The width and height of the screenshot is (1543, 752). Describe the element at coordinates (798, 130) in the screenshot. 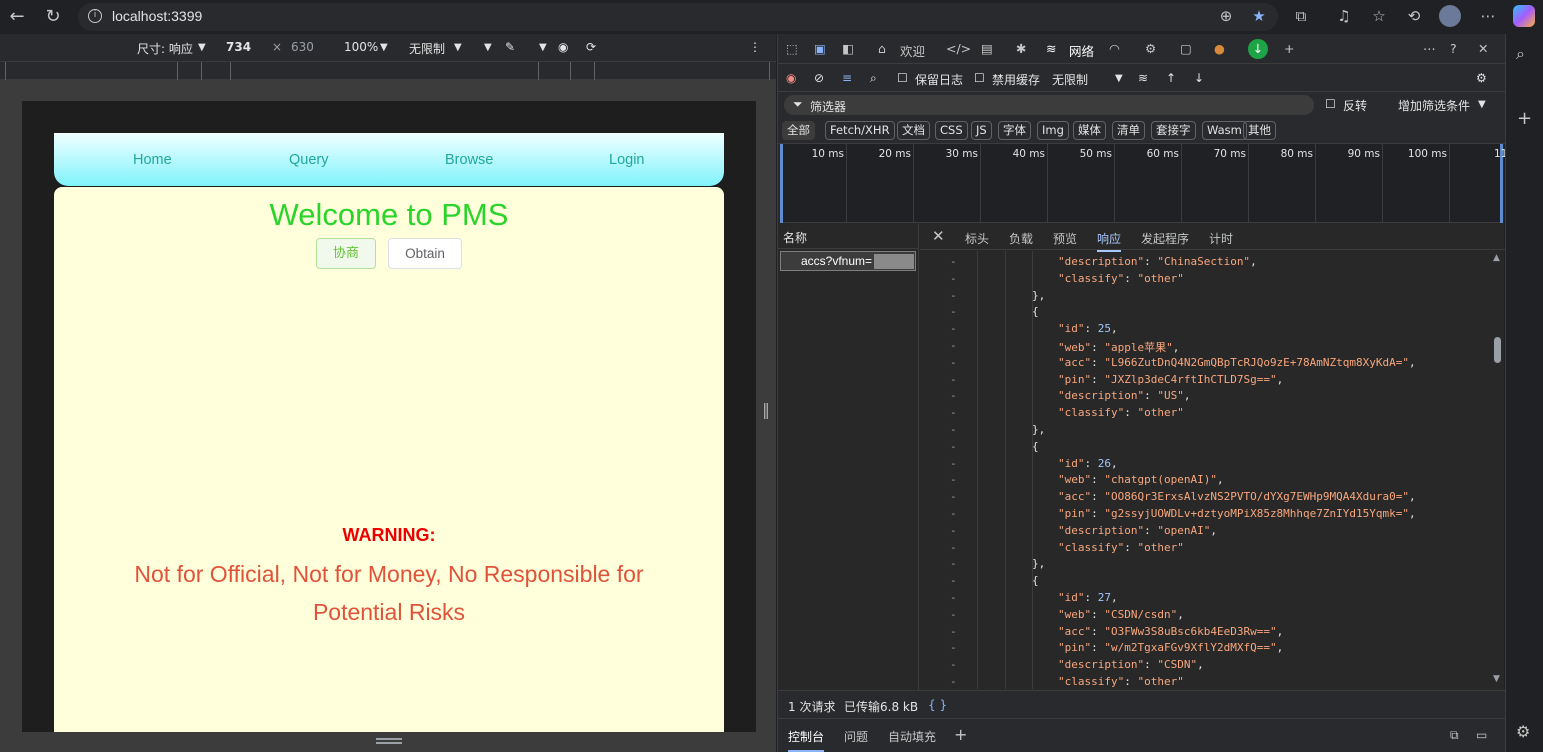

I see `filter-all: 全部` at that location.